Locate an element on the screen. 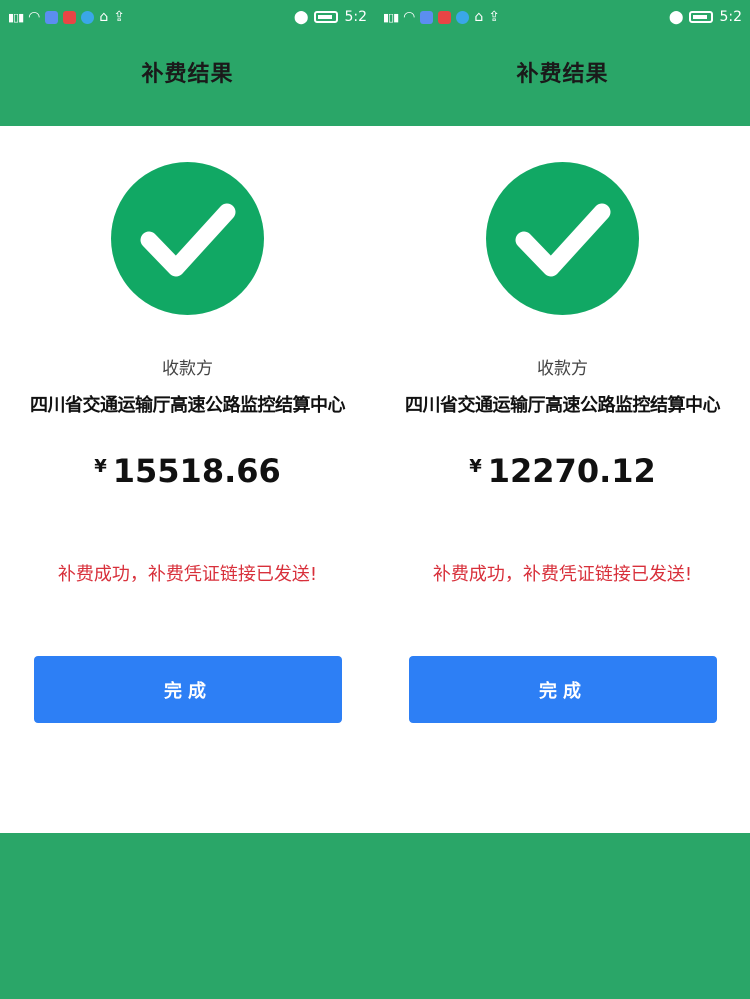  amount-row: ¥ 15518.66 is located at coordinates (187, 471).